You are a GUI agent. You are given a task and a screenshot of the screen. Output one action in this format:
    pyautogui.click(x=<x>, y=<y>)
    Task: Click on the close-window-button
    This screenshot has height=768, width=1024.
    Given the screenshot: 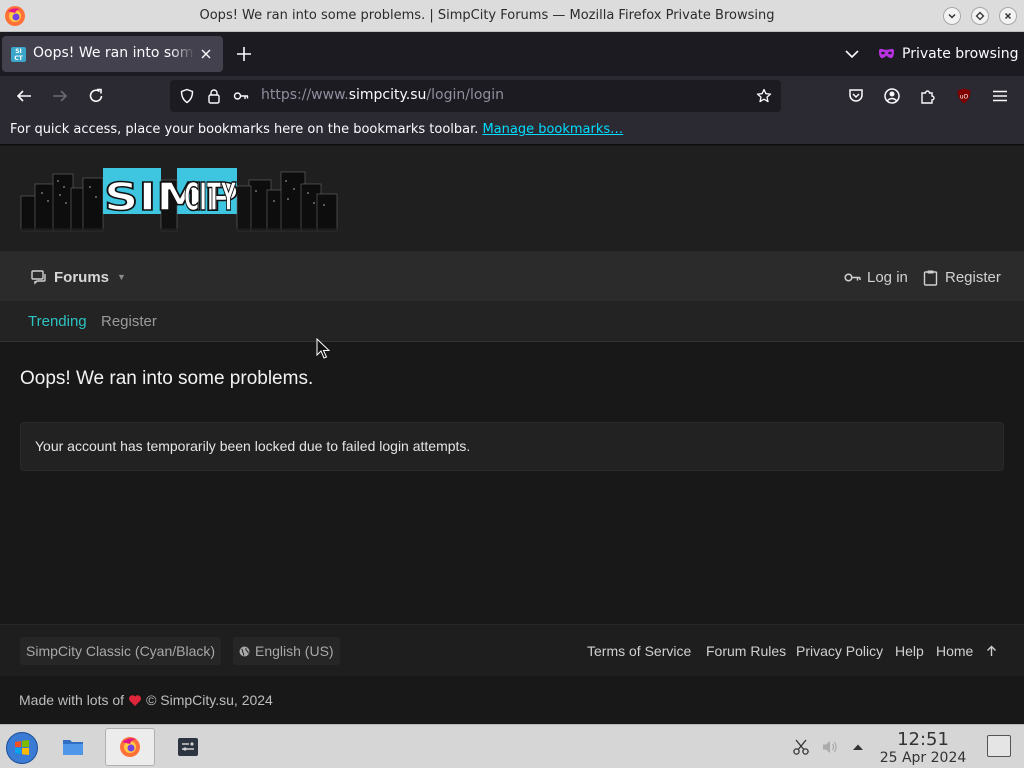 What is the action you would take?
    pyautogui.click(x=1008, y=16)
    